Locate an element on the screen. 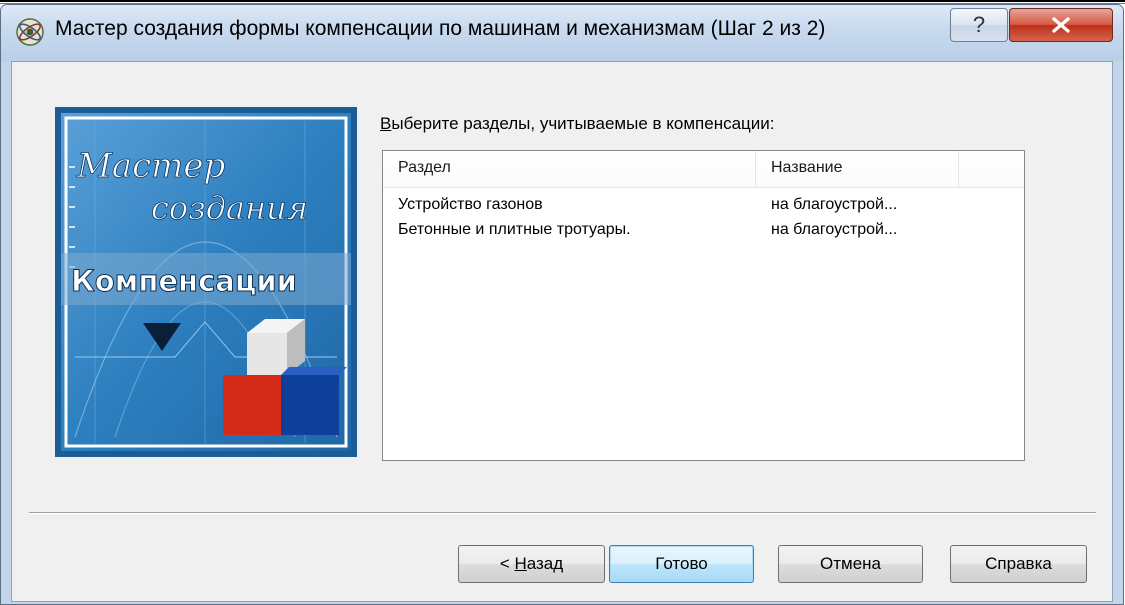  prompt-accelerator: В is located at coordinates (386, 123).